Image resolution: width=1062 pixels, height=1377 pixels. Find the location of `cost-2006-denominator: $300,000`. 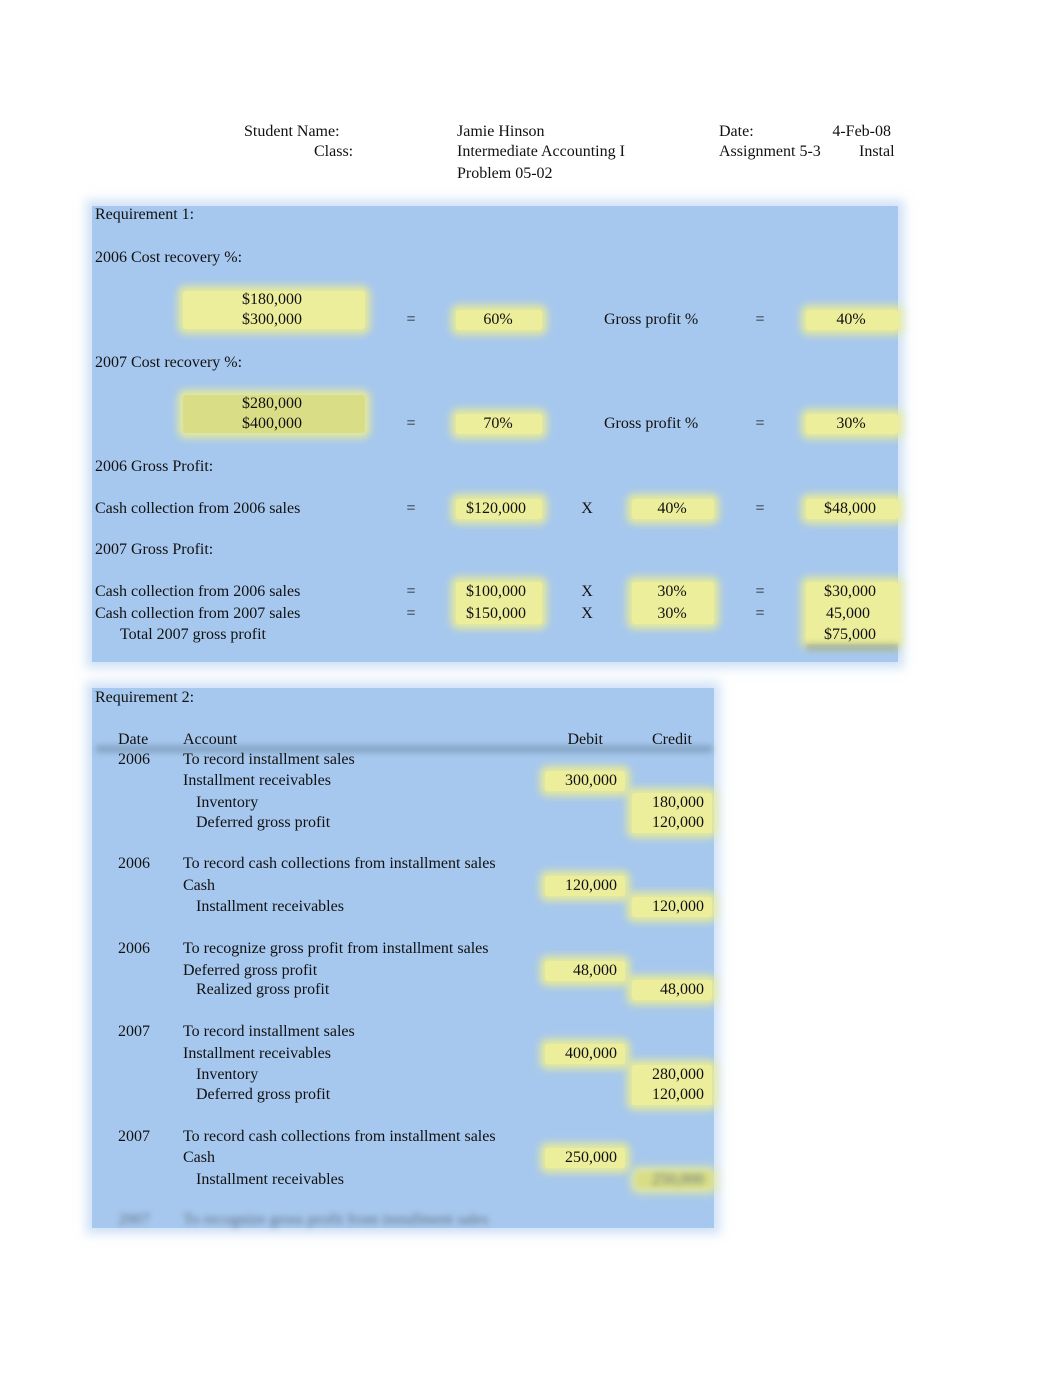

cost-2006-denominator: $300,000 is located at coordinates (272, 319).